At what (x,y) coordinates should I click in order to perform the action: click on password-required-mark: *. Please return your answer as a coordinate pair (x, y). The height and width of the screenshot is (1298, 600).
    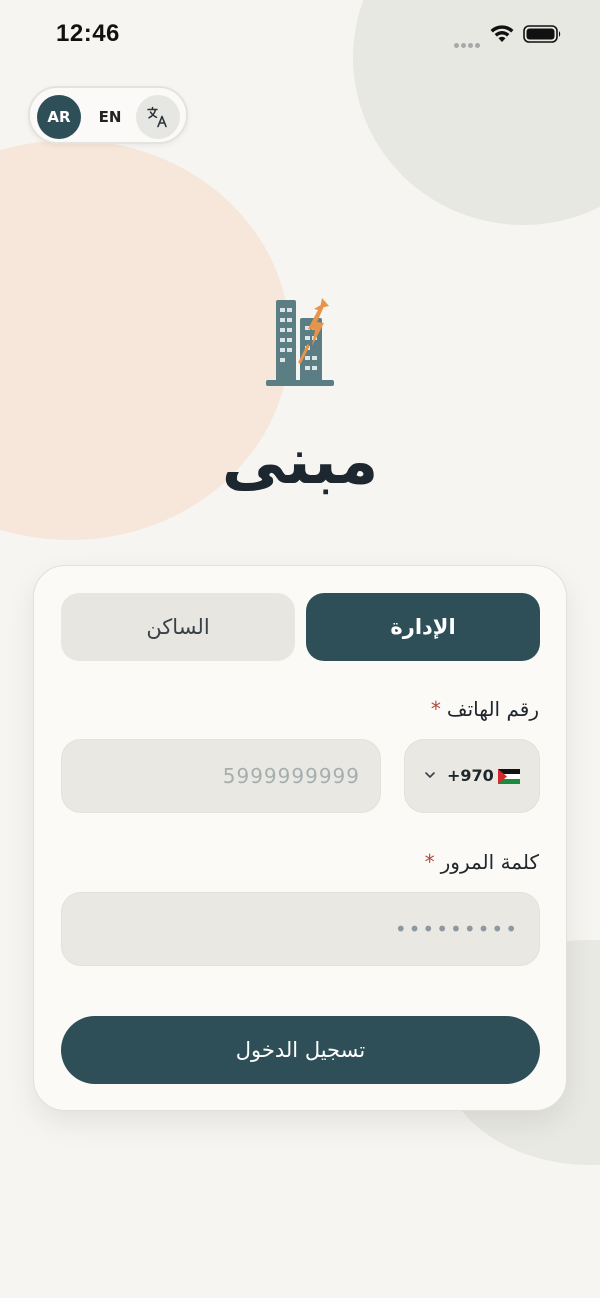
    Looking at the image, I should click on (429, 862).